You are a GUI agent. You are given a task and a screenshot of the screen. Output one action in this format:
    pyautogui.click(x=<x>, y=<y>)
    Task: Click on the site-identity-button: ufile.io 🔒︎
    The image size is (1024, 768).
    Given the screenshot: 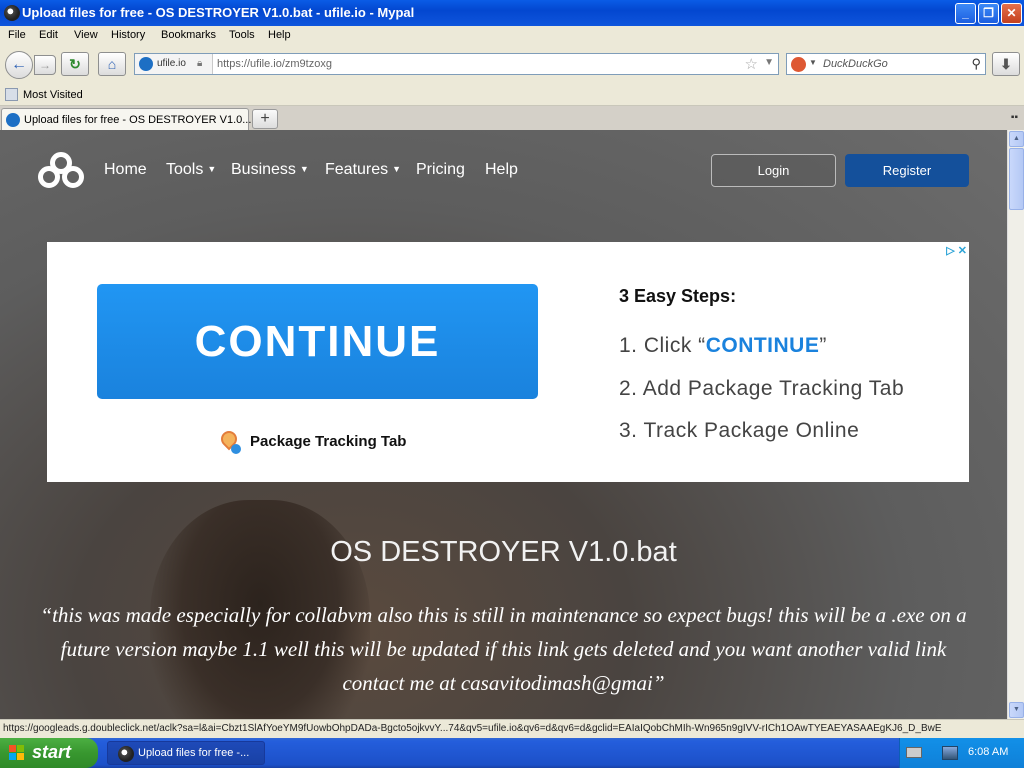 What is the action you would take?
    pyautogui.click(x=174, y=64)
    